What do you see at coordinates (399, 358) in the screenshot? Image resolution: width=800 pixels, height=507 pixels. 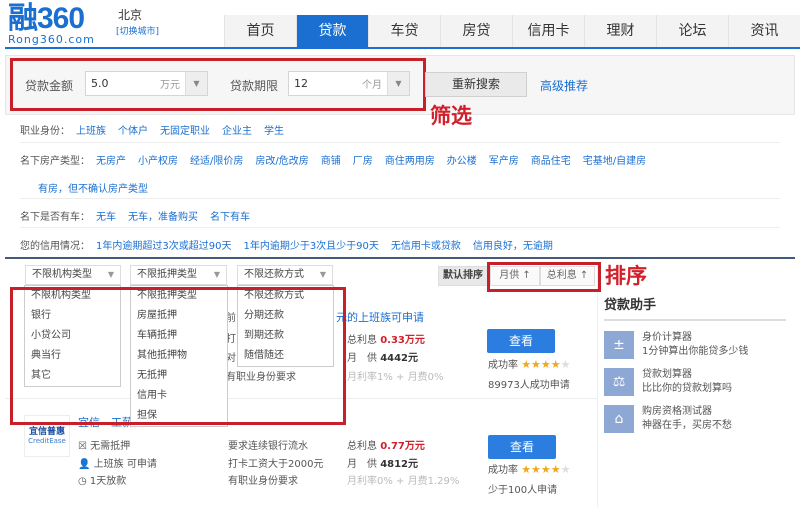 I see `monthly-value: 4442元` at bounding box center [399, 358].